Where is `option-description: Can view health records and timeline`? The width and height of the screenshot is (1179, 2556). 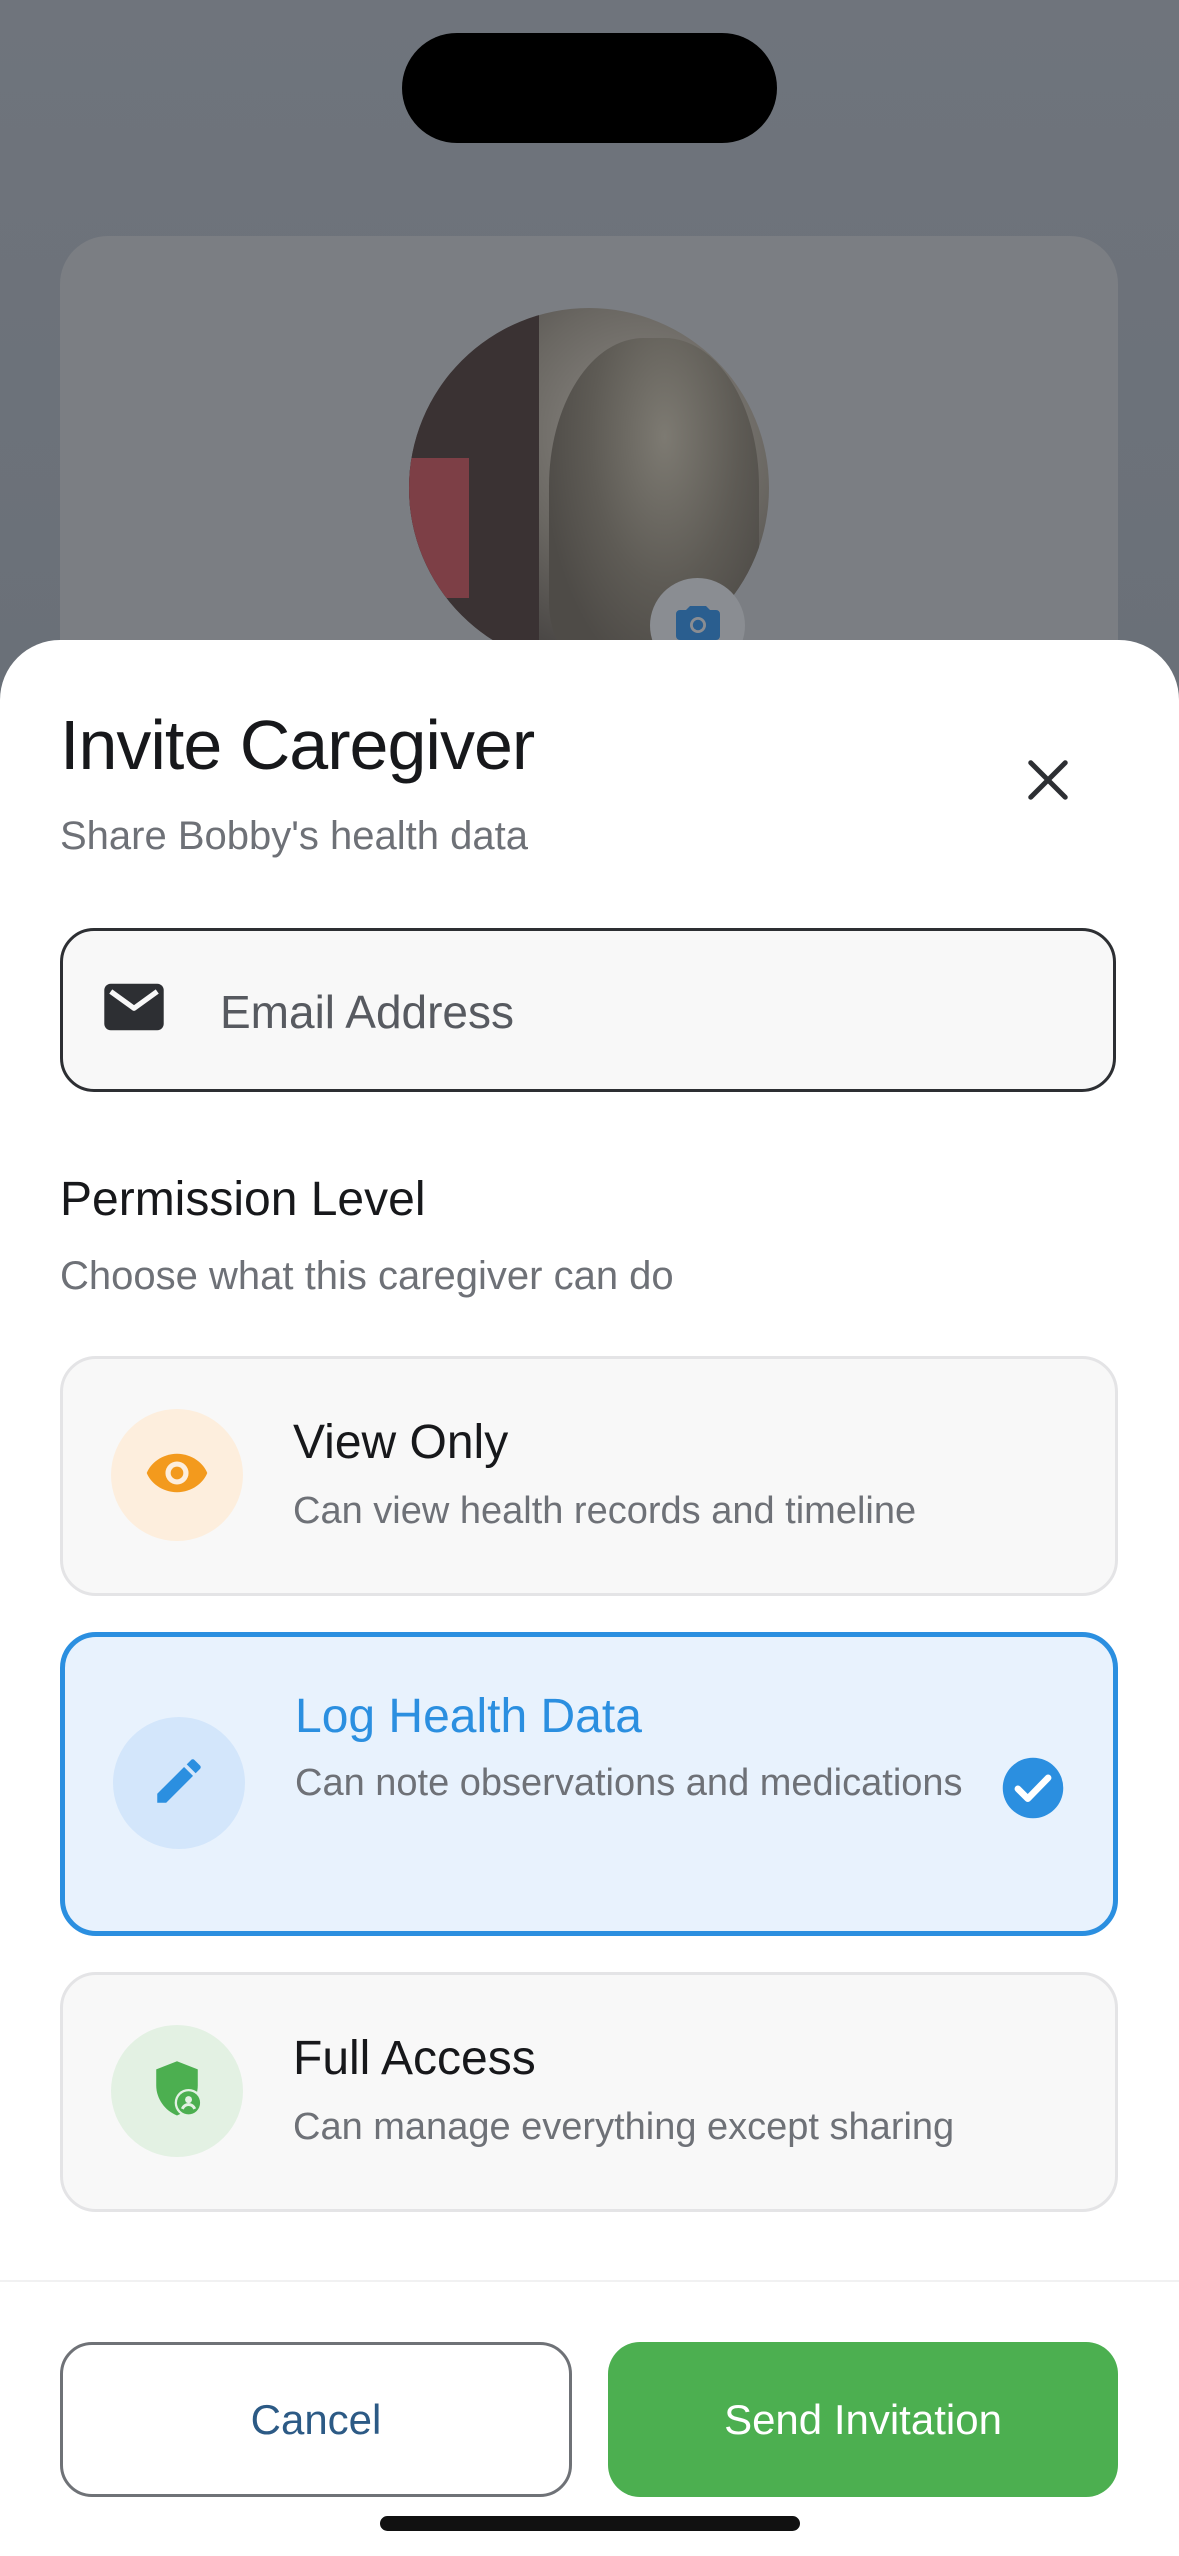
option-description: Can view health records and timeline is located at coordinates (605, 1511).